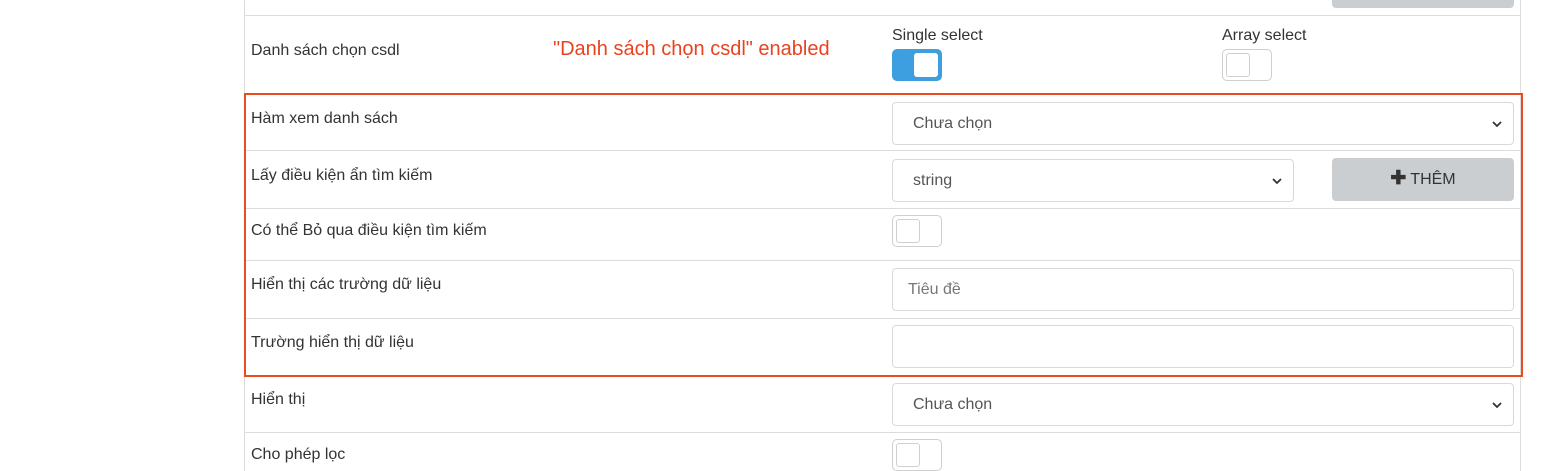  Describe the element at coordinates (342, 175) in the screenshot. I see `row-label-lay-dieu-kien: Lấy điều kiện ẩn tìm kiếm` at that location.